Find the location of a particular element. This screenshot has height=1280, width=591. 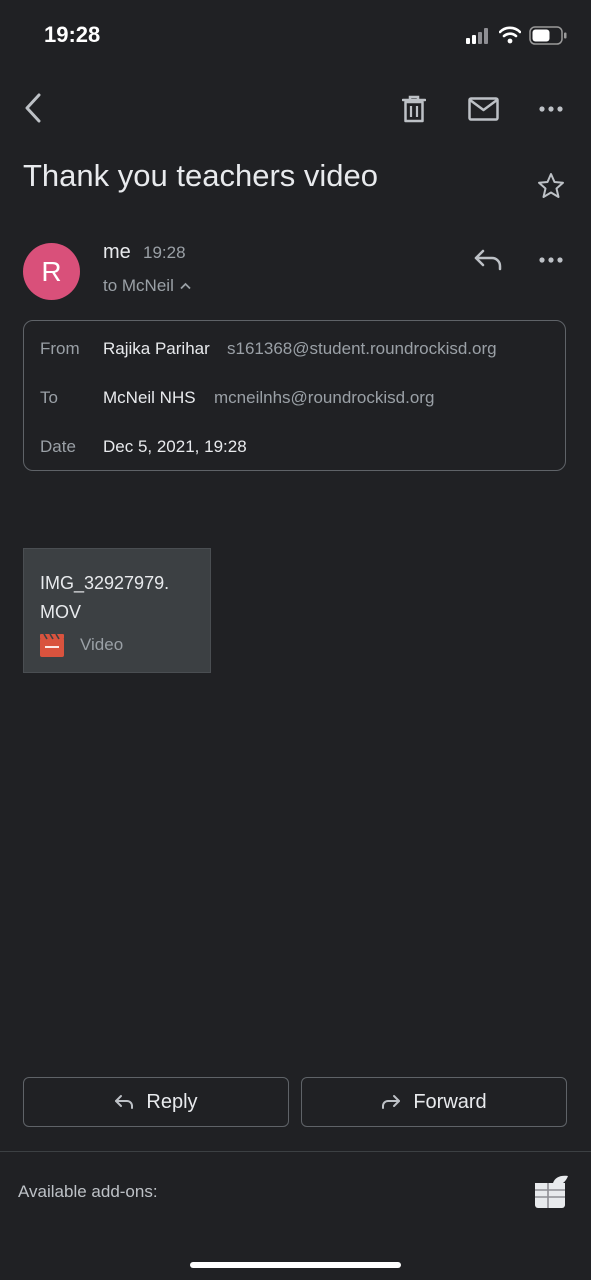

to-label: To is located at coordinates (49, 397).